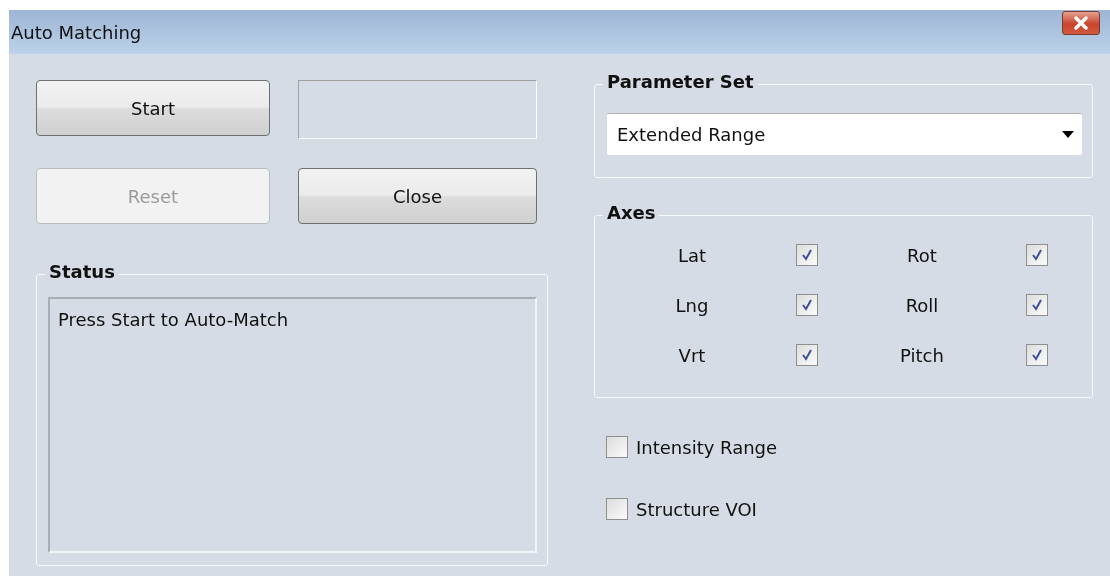 The width and height of the screenshot is (1110, 576). What do you see at coordinates (844, 134) in the screenshot?
I see `dropdown: Extended Range` at bounding box center [844, 134].